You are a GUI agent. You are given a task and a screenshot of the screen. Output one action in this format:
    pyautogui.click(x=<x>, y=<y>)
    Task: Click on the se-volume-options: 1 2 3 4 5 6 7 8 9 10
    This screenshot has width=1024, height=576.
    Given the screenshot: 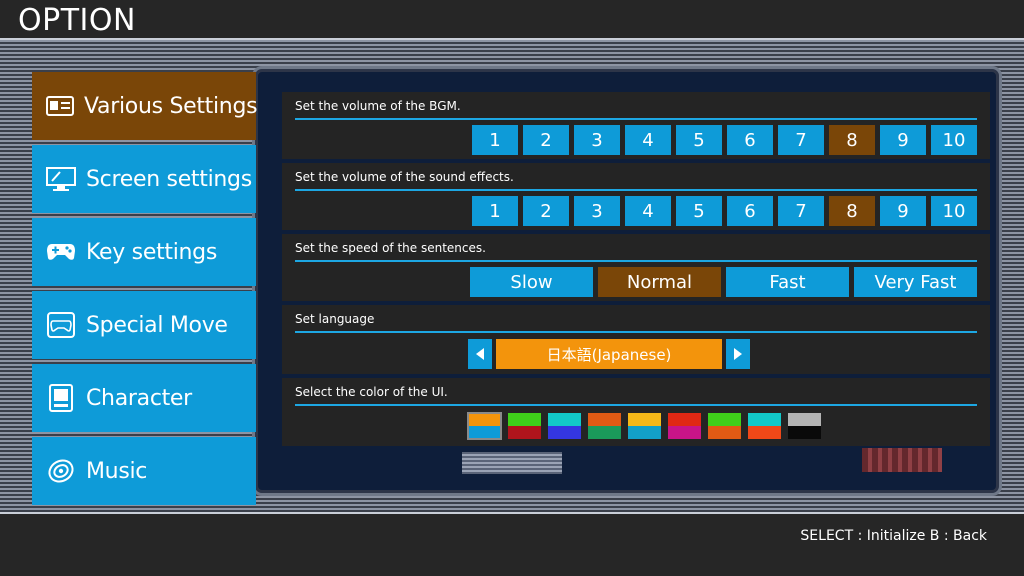 What is the action you would take?
    pyautogui.click(x=636, y=210)
    